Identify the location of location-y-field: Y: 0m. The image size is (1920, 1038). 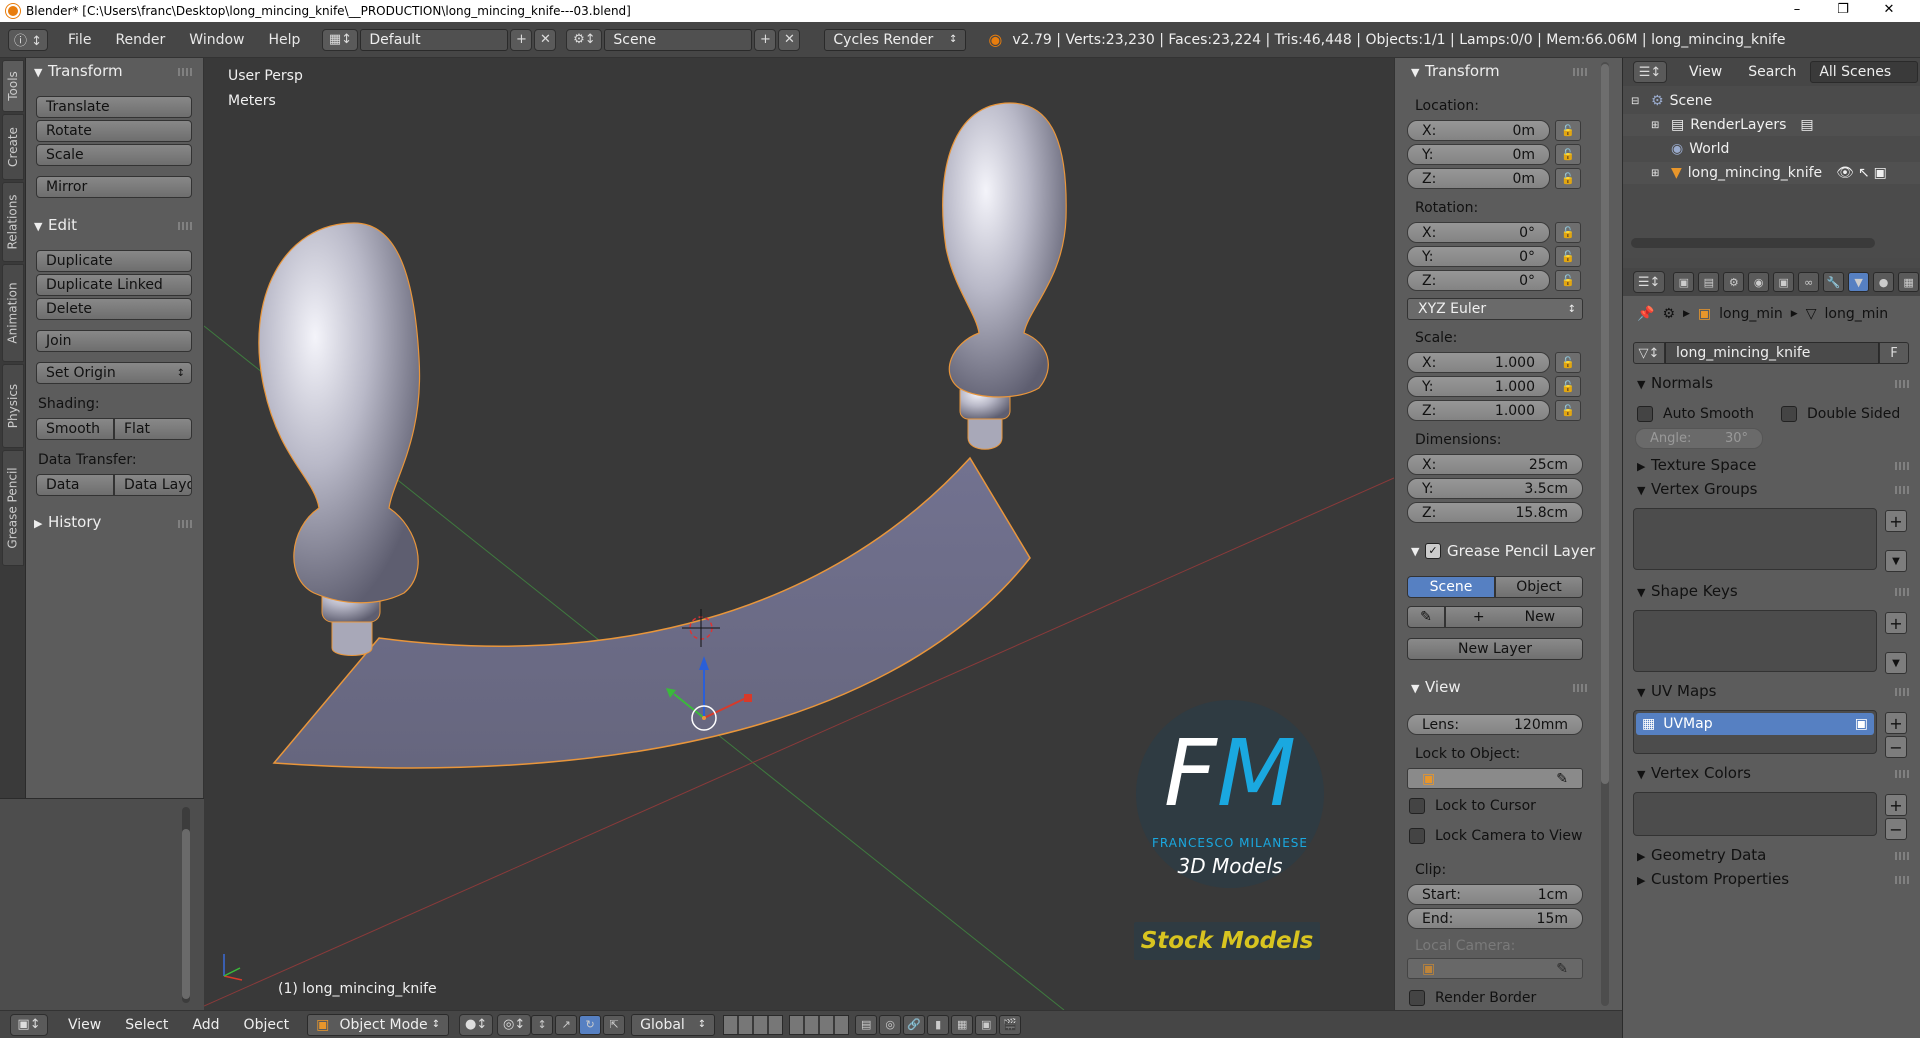
(1478, 154).